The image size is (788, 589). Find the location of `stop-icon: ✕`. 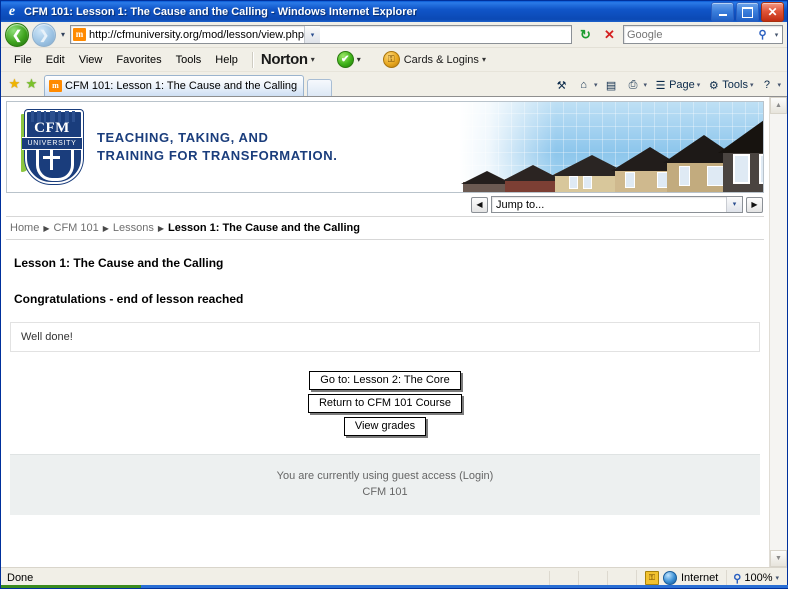

stop-icon: ✕ is located at coordinates (609, 34).